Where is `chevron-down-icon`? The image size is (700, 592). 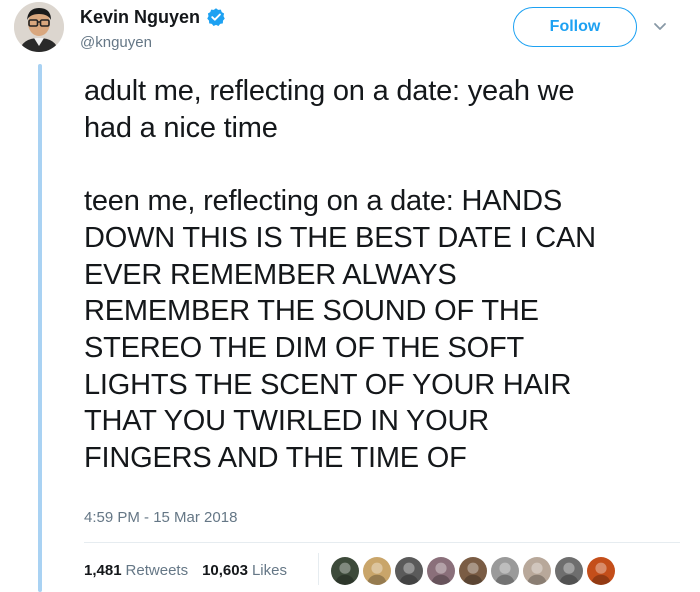 chevron-down-icon is located at coordinates (660, 26).